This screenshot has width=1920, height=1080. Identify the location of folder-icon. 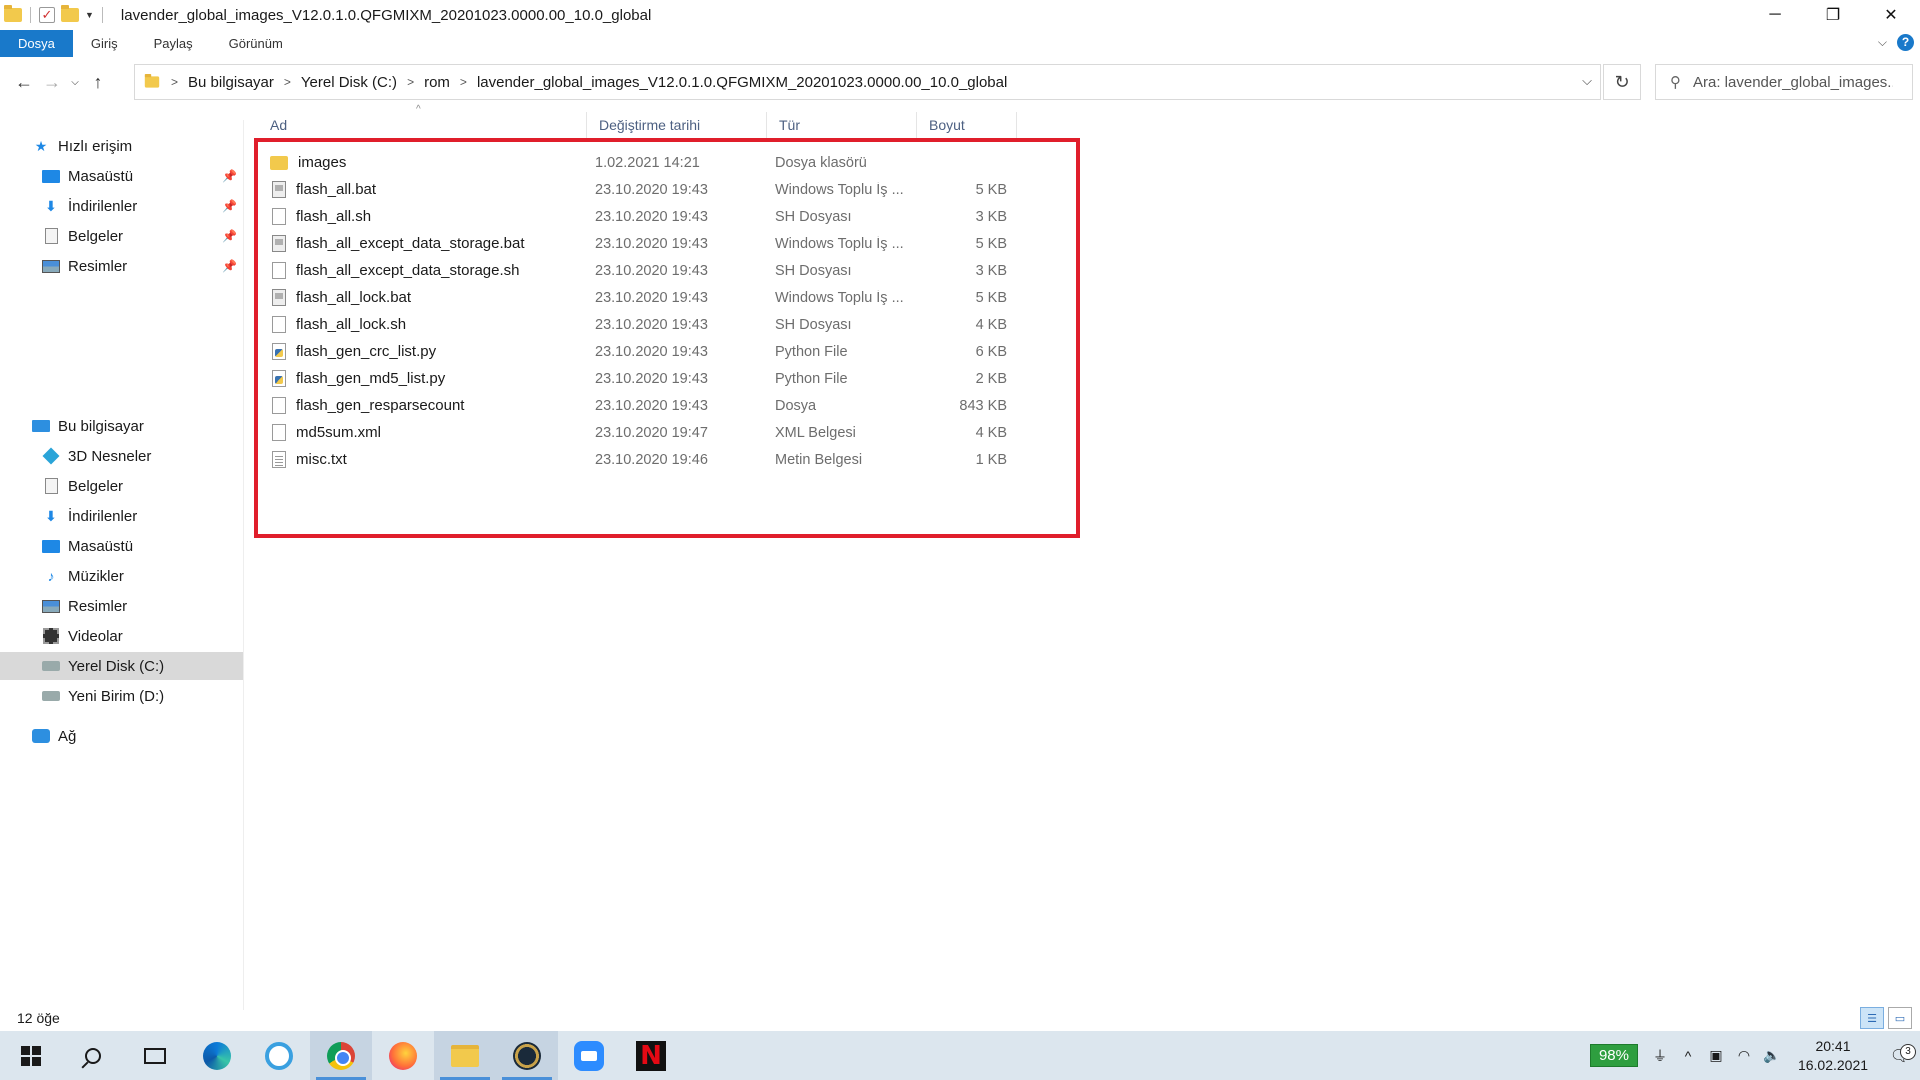
(152, 81).